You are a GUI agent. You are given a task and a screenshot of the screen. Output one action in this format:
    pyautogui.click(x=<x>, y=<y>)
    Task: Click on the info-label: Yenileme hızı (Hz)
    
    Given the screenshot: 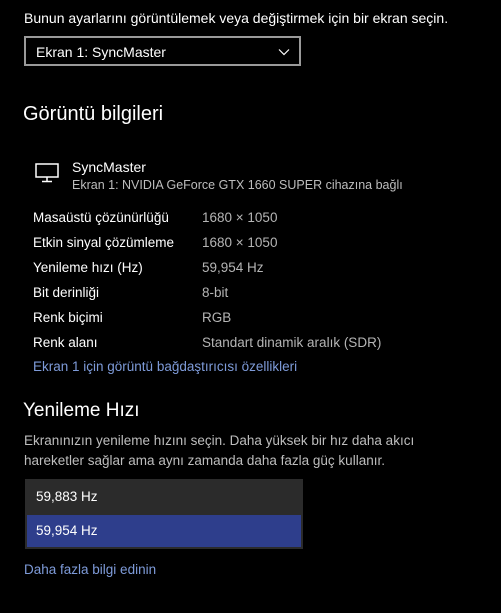 What is the action you would take?
    pyautogui.click(x=88, y=267)
    